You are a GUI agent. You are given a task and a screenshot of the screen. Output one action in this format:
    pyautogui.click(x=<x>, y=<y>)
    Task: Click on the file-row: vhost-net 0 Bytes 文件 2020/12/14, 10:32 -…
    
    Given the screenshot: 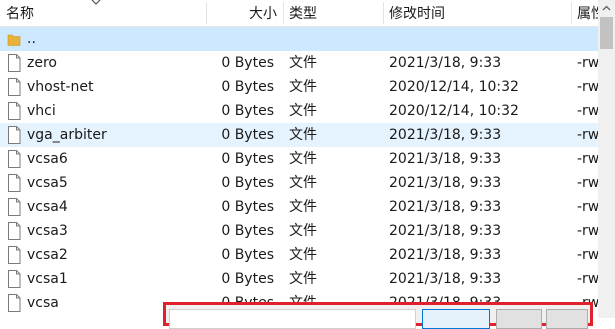 What is the action you would take?
    pyautogui.click(x=299, y=87)
    